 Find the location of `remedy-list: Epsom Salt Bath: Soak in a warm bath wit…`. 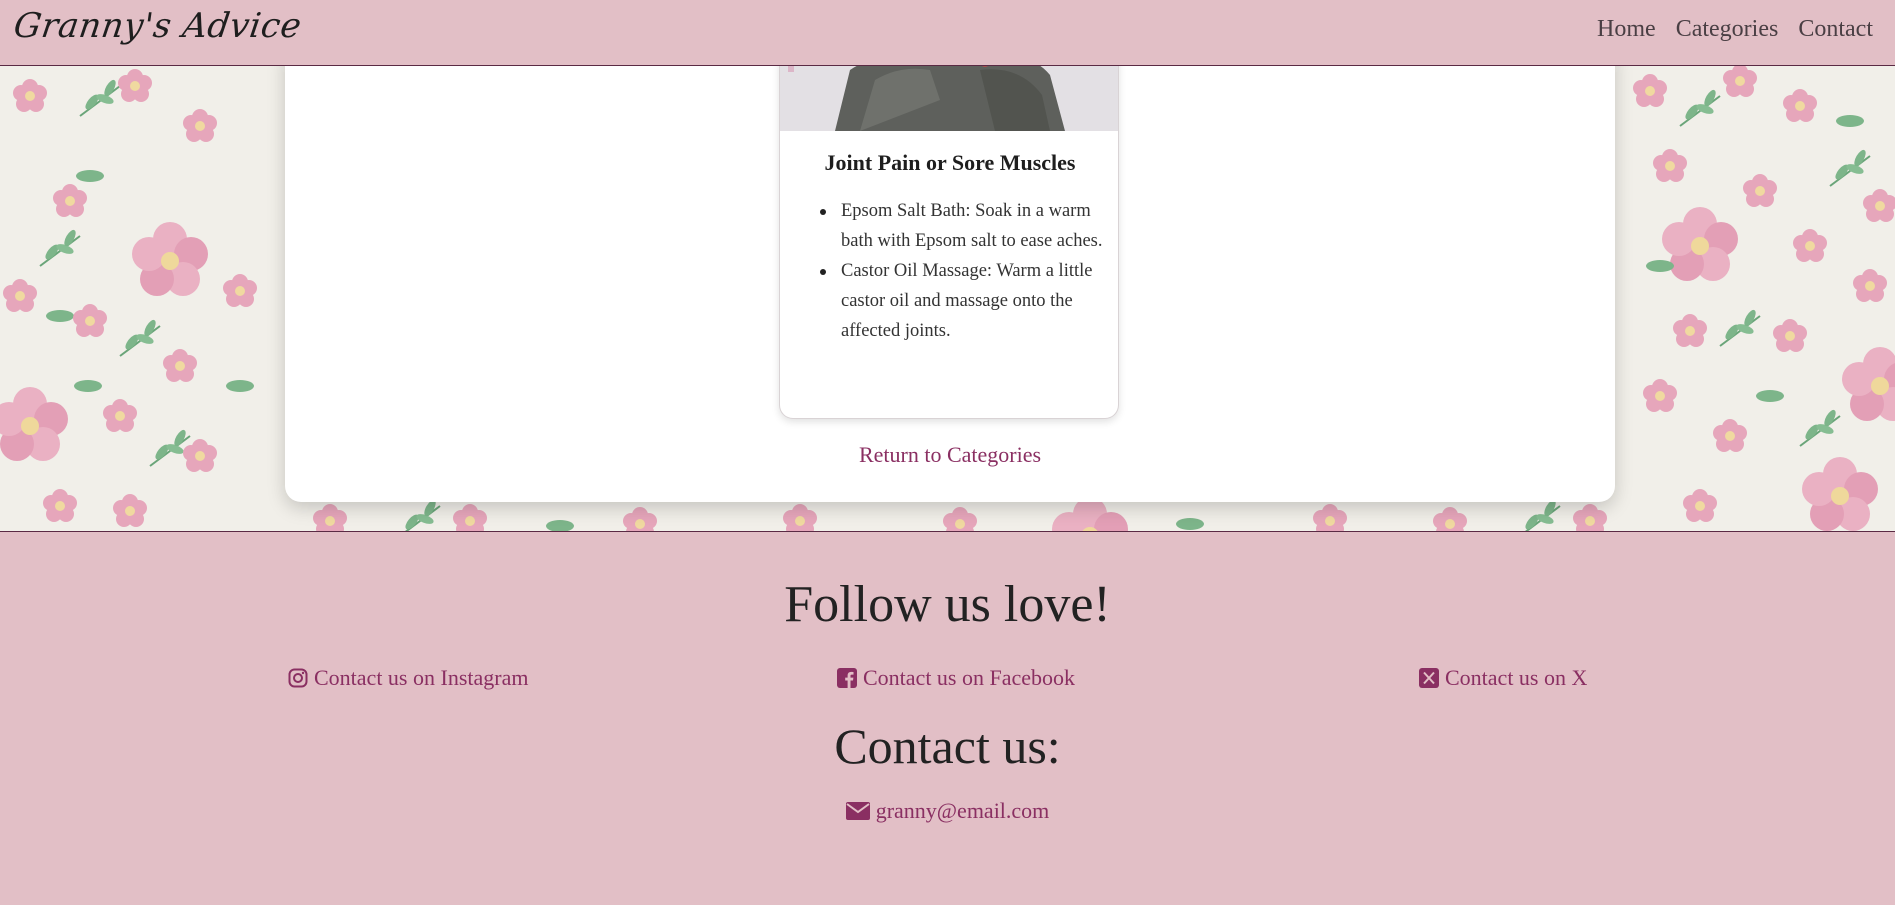

remedy-list: Epsom Salt Bath: Soak in a warm bath wit… is located at coordinates (962, 271).